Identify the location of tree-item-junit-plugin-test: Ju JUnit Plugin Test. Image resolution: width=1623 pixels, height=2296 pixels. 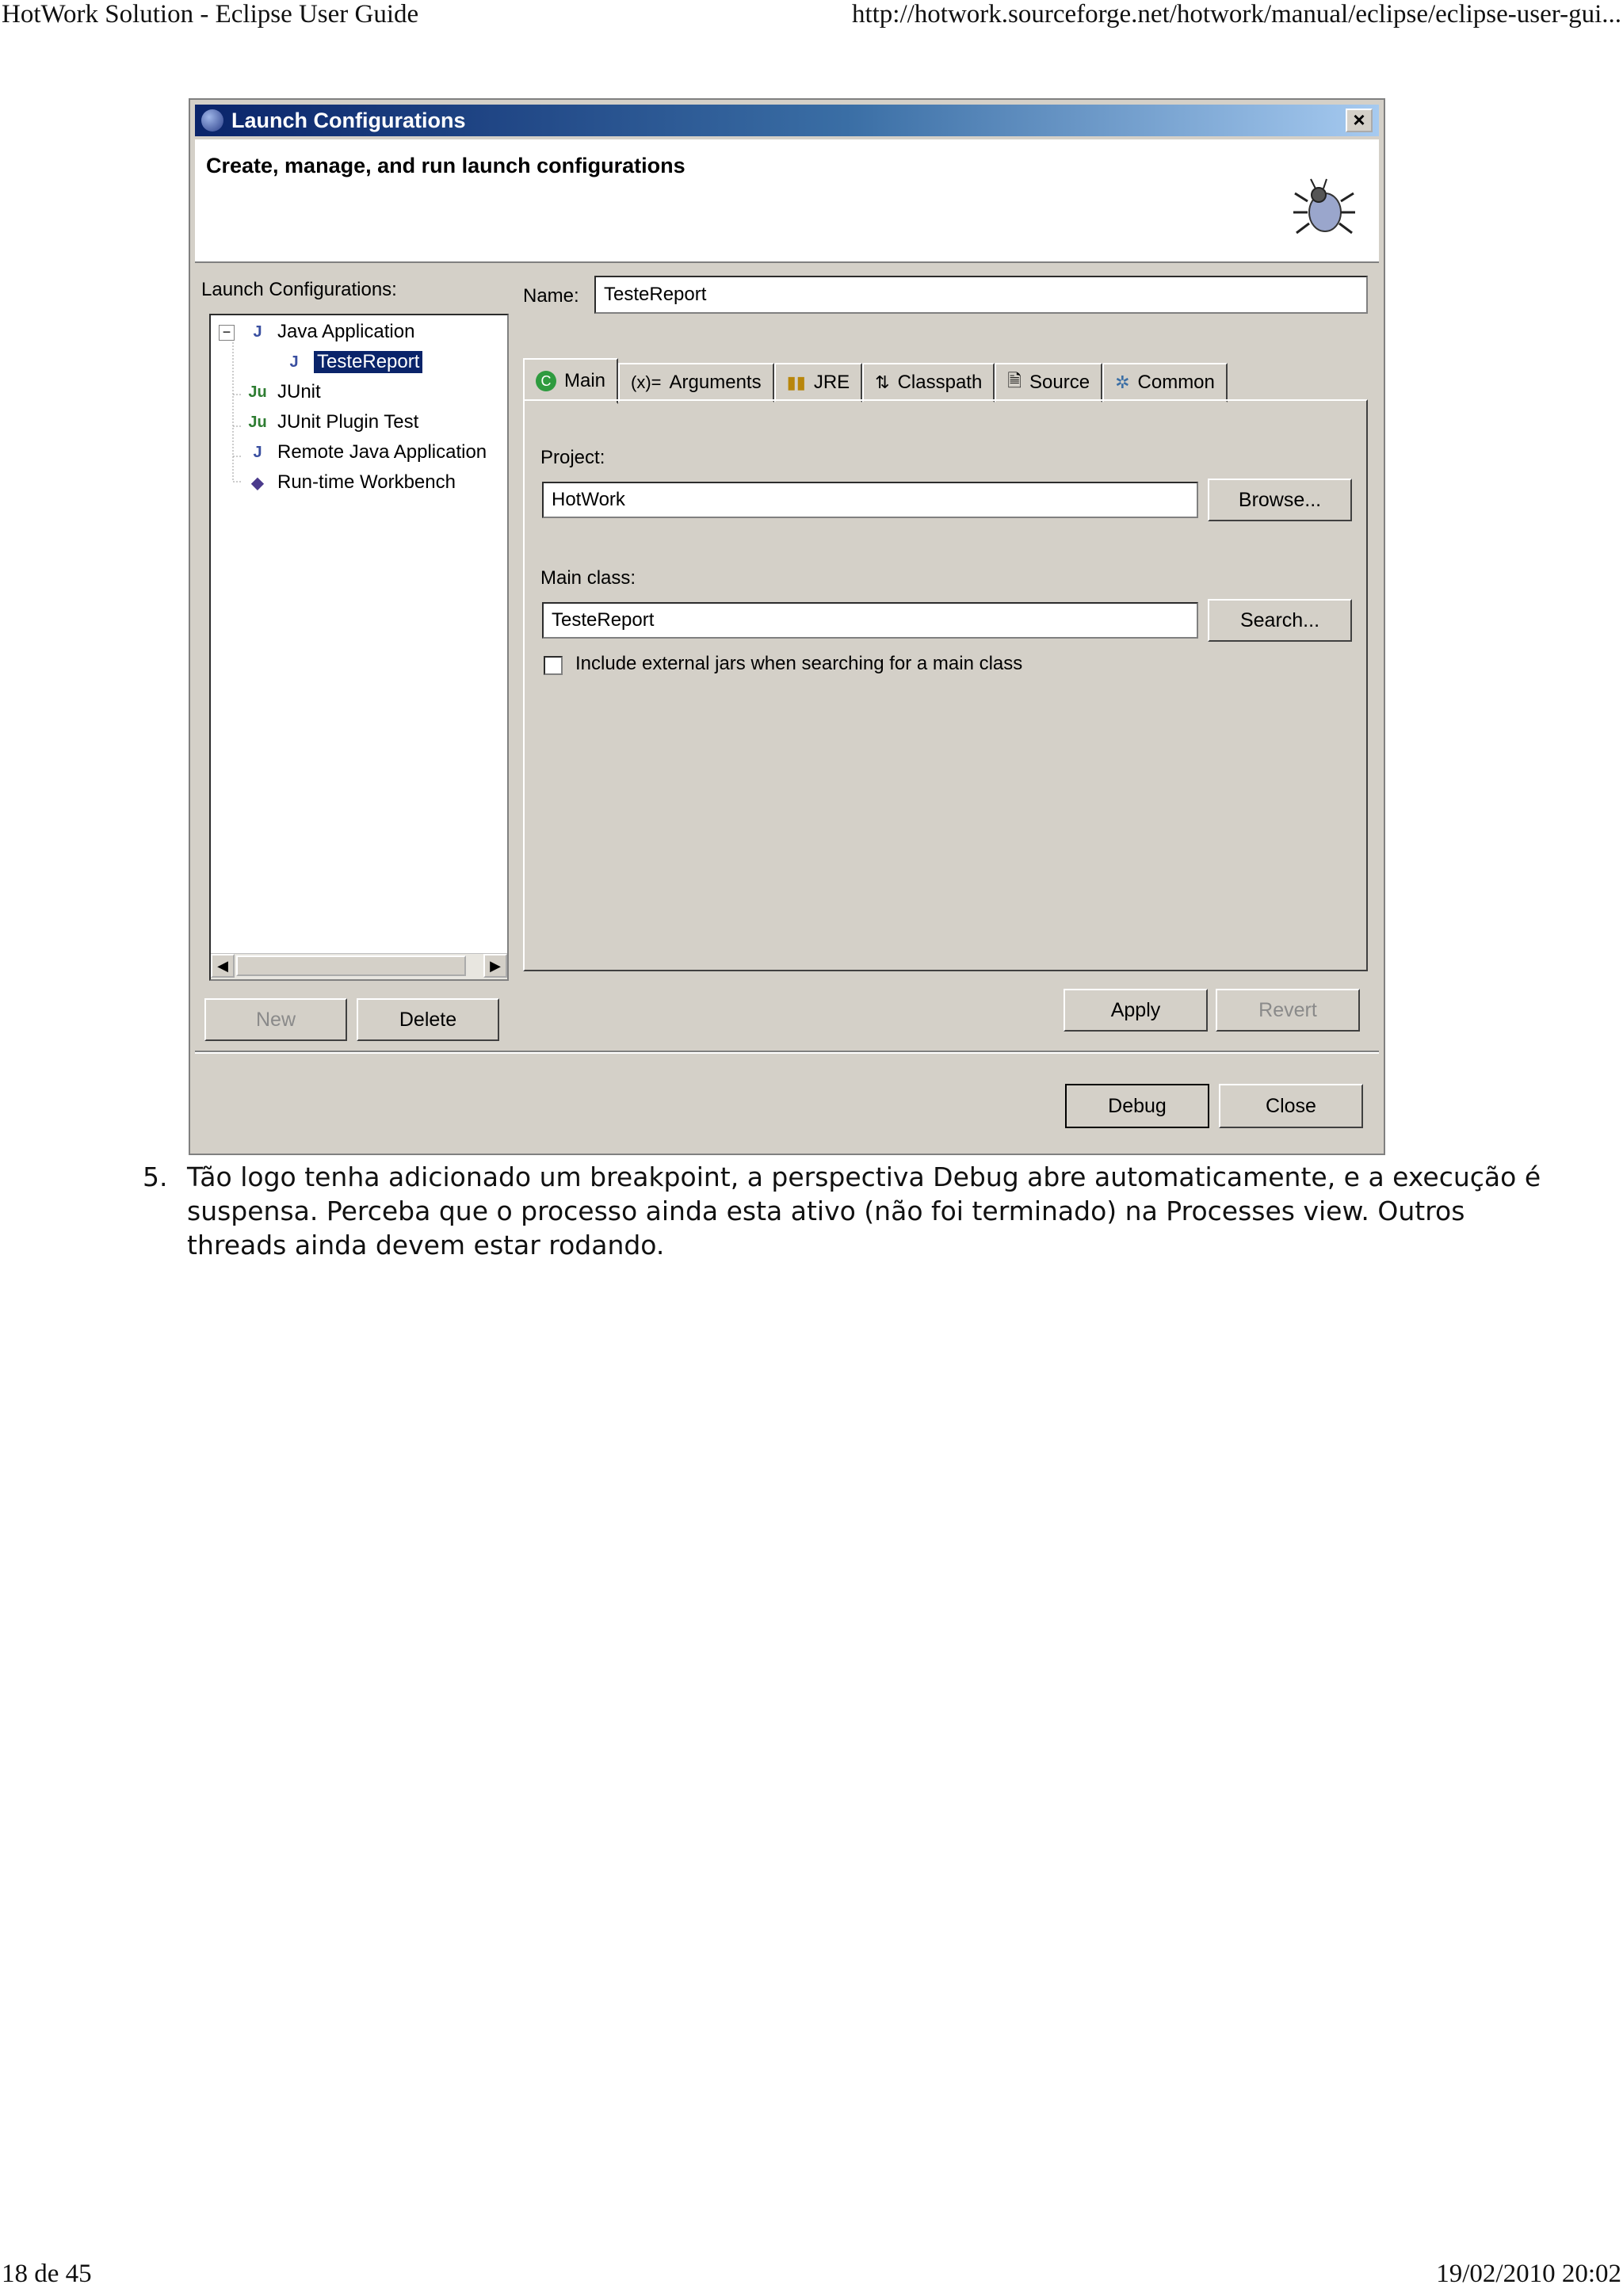
(332, 422).